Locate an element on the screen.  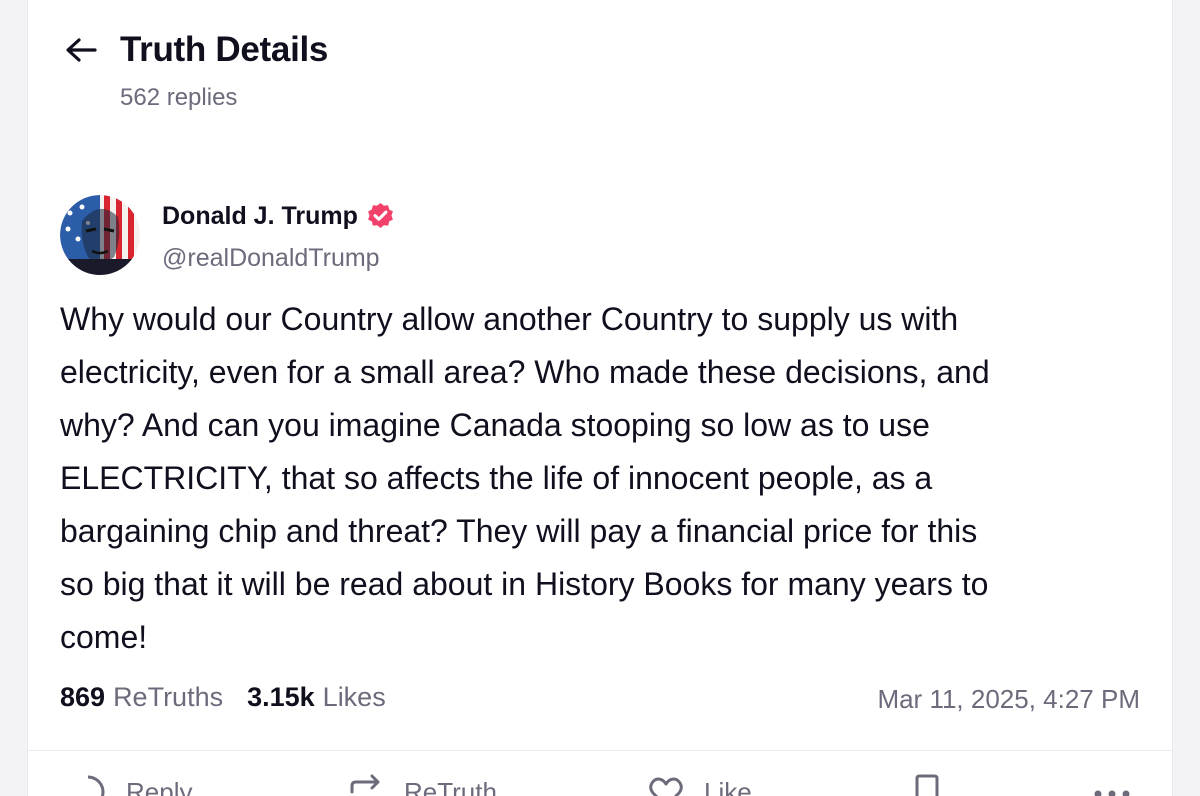
post-author: Donald J. Trump @realDonaldTrump is located at coordinates (228, 235).